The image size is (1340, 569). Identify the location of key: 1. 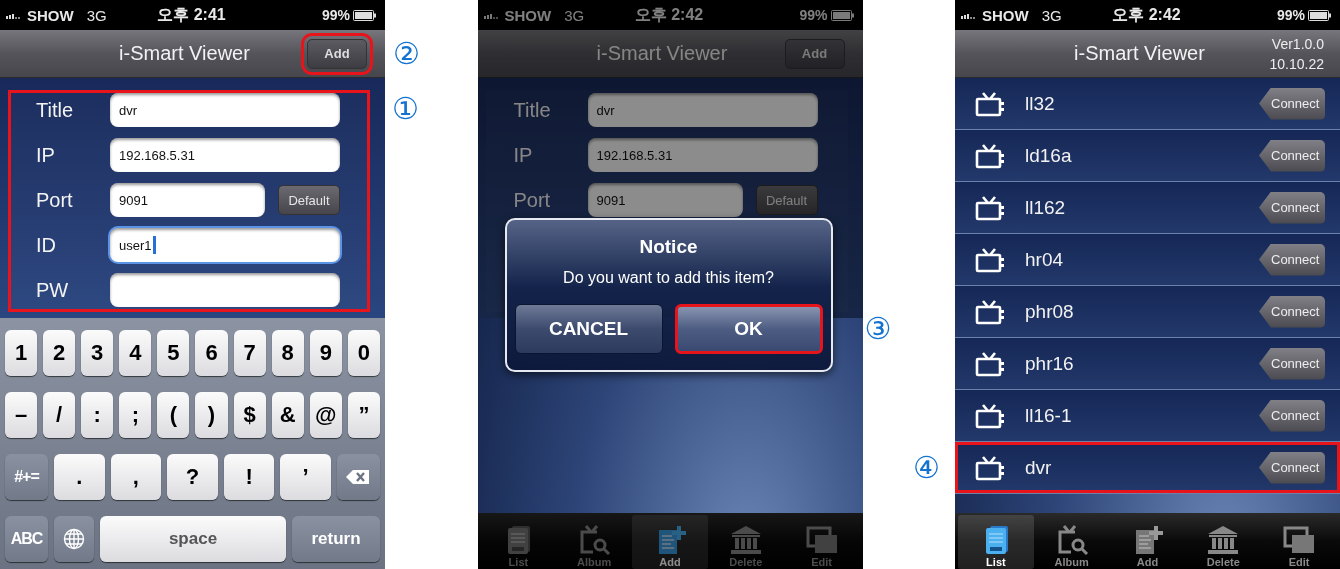
(21, 353).